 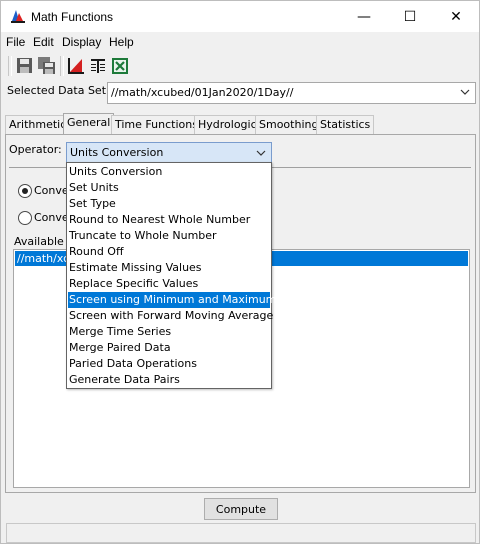 I want to click on menu-edit: Edit, so click(x=43, y=42).